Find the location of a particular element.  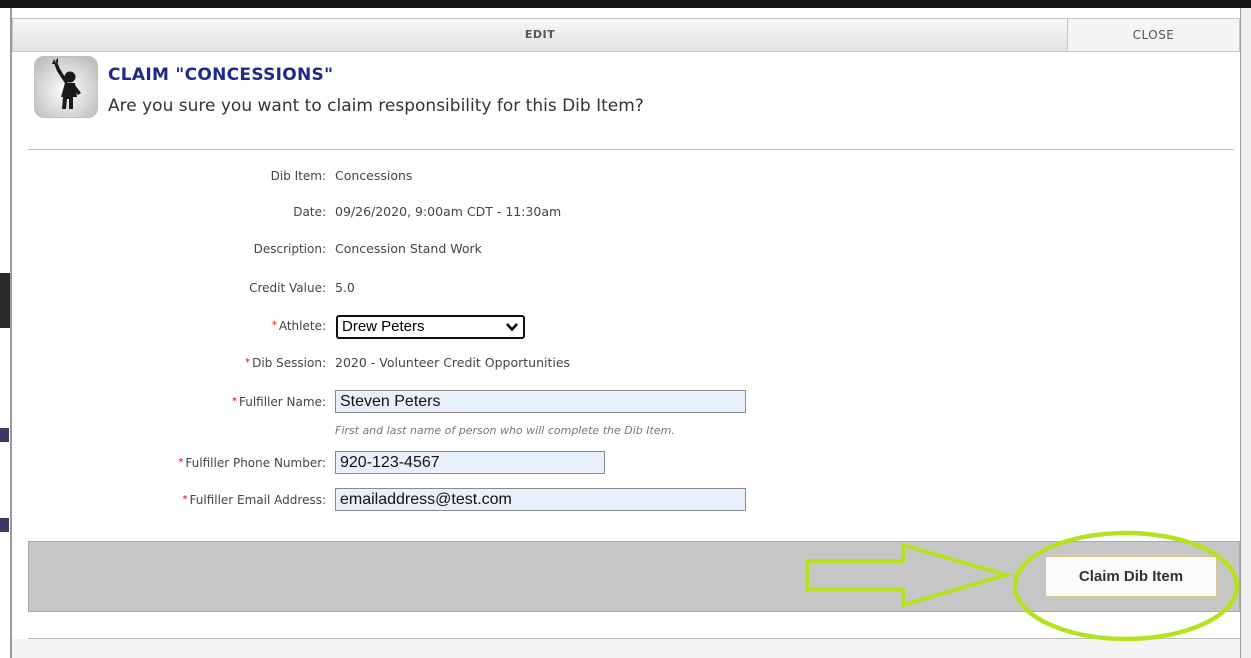

fulfiller-phone-row: * Fulfiller Phone Number: 920-123-4567 is located at coordinates (626, 463).